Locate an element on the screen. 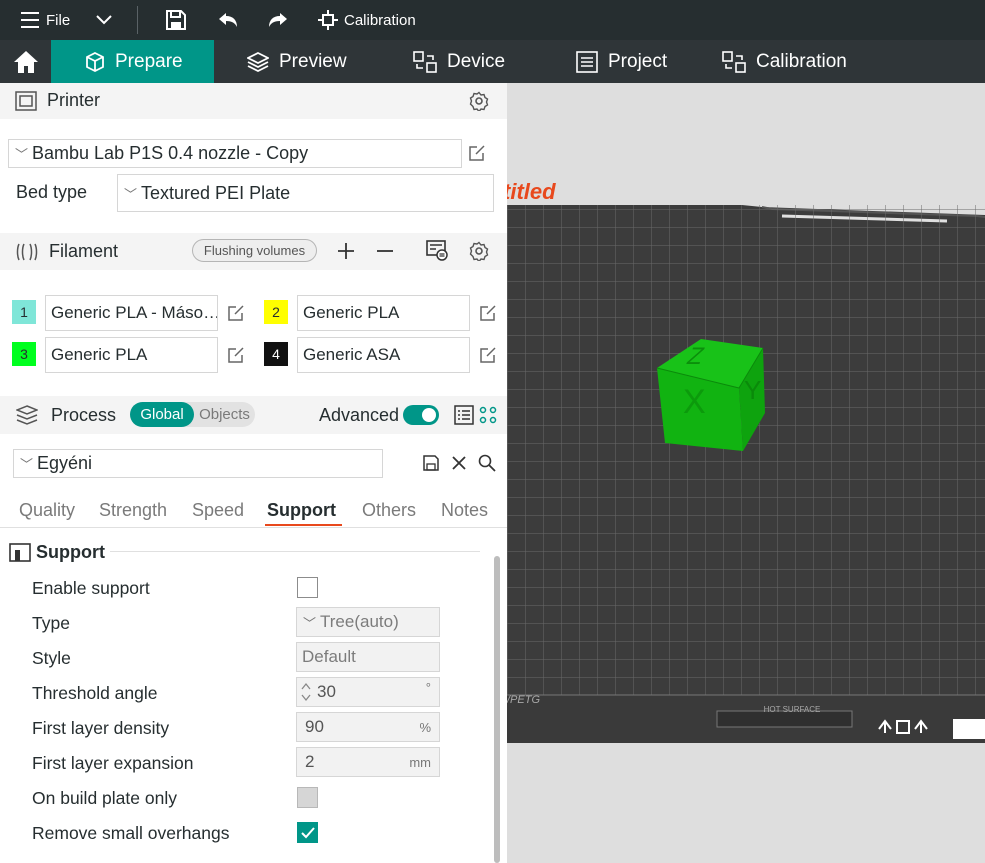 The width and height of the screenshot is (985, 863). global-toggle-option: Global is located at coordinates (162, 414).